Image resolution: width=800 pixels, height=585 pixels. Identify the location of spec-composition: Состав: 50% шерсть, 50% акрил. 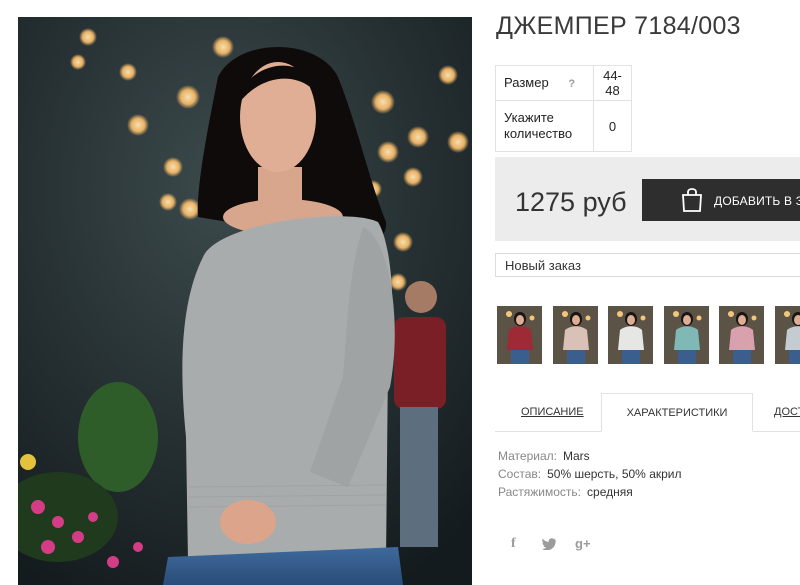
(590, 474).